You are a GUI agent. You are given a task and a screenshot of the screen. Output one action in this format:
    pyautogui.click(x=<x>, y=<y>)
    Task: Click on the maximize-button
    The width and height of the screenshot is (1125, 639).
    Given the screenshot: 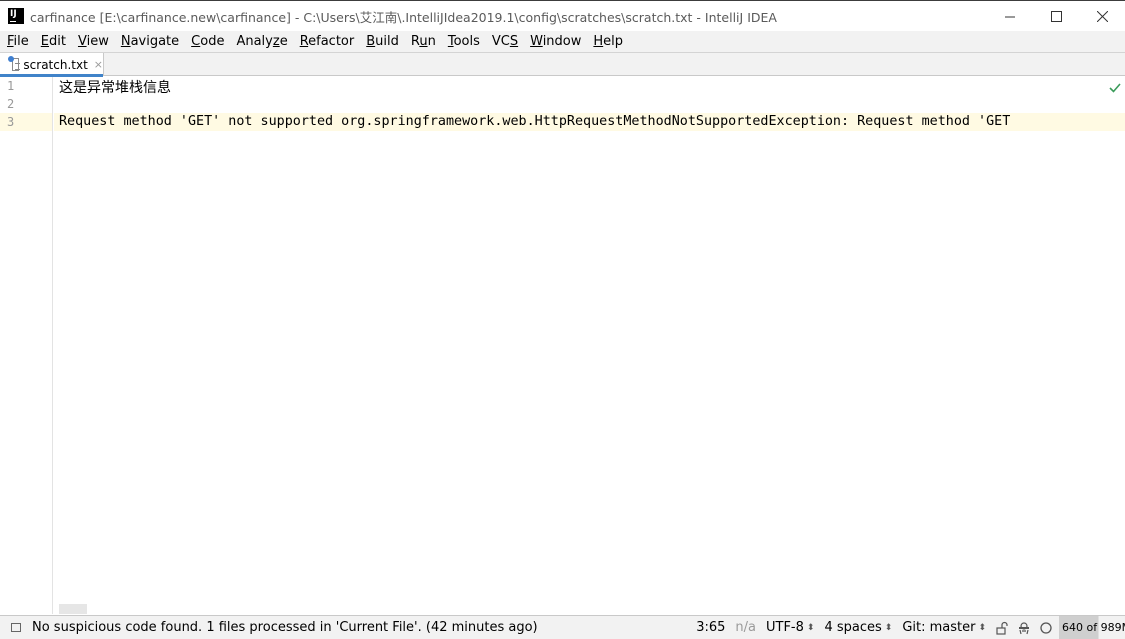 What is the action you would take?
    pyautogui.click(x=1056, y=16)
    